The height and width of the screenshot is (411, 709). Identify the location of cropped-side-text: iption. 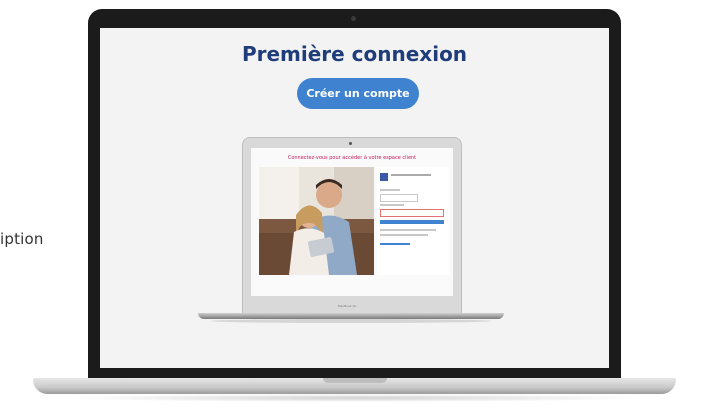
(22, 239).